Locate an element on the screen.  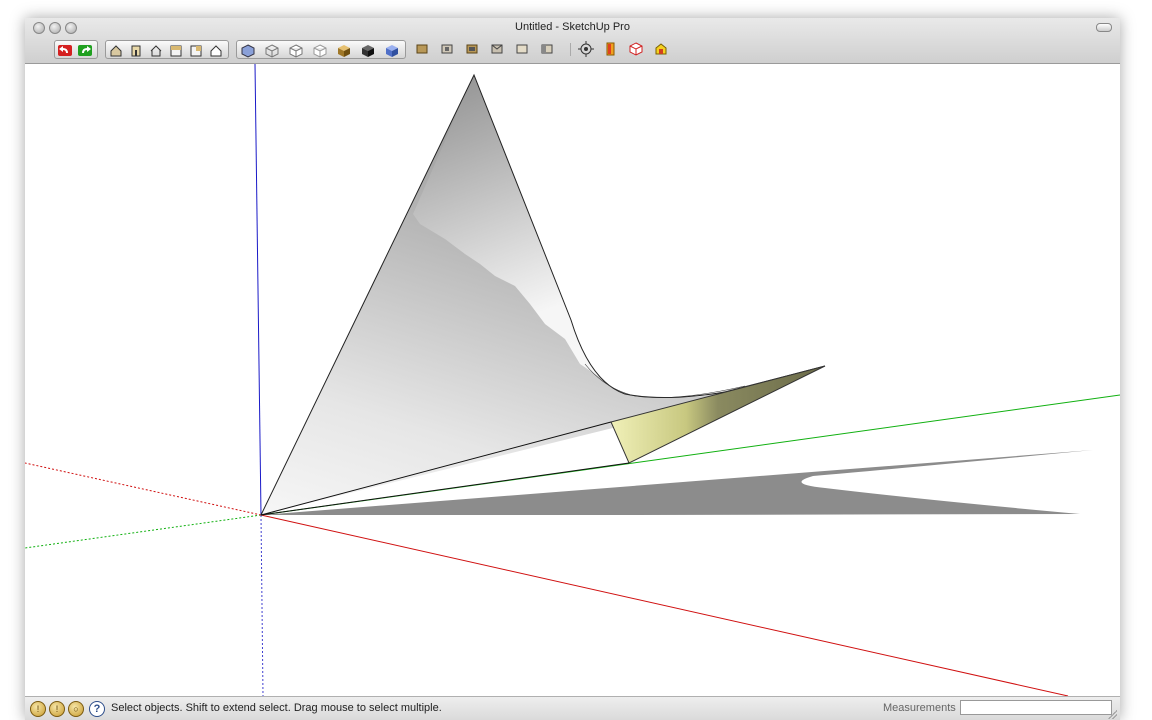
textured-cube-icon is located at coordinates (344, 50).